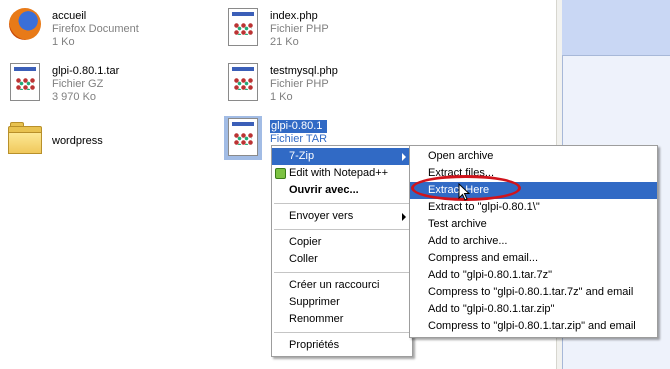 The width and height of the screenshot is (670, 369). I want to click on file-name: testmysql.php, so click(304, 71).